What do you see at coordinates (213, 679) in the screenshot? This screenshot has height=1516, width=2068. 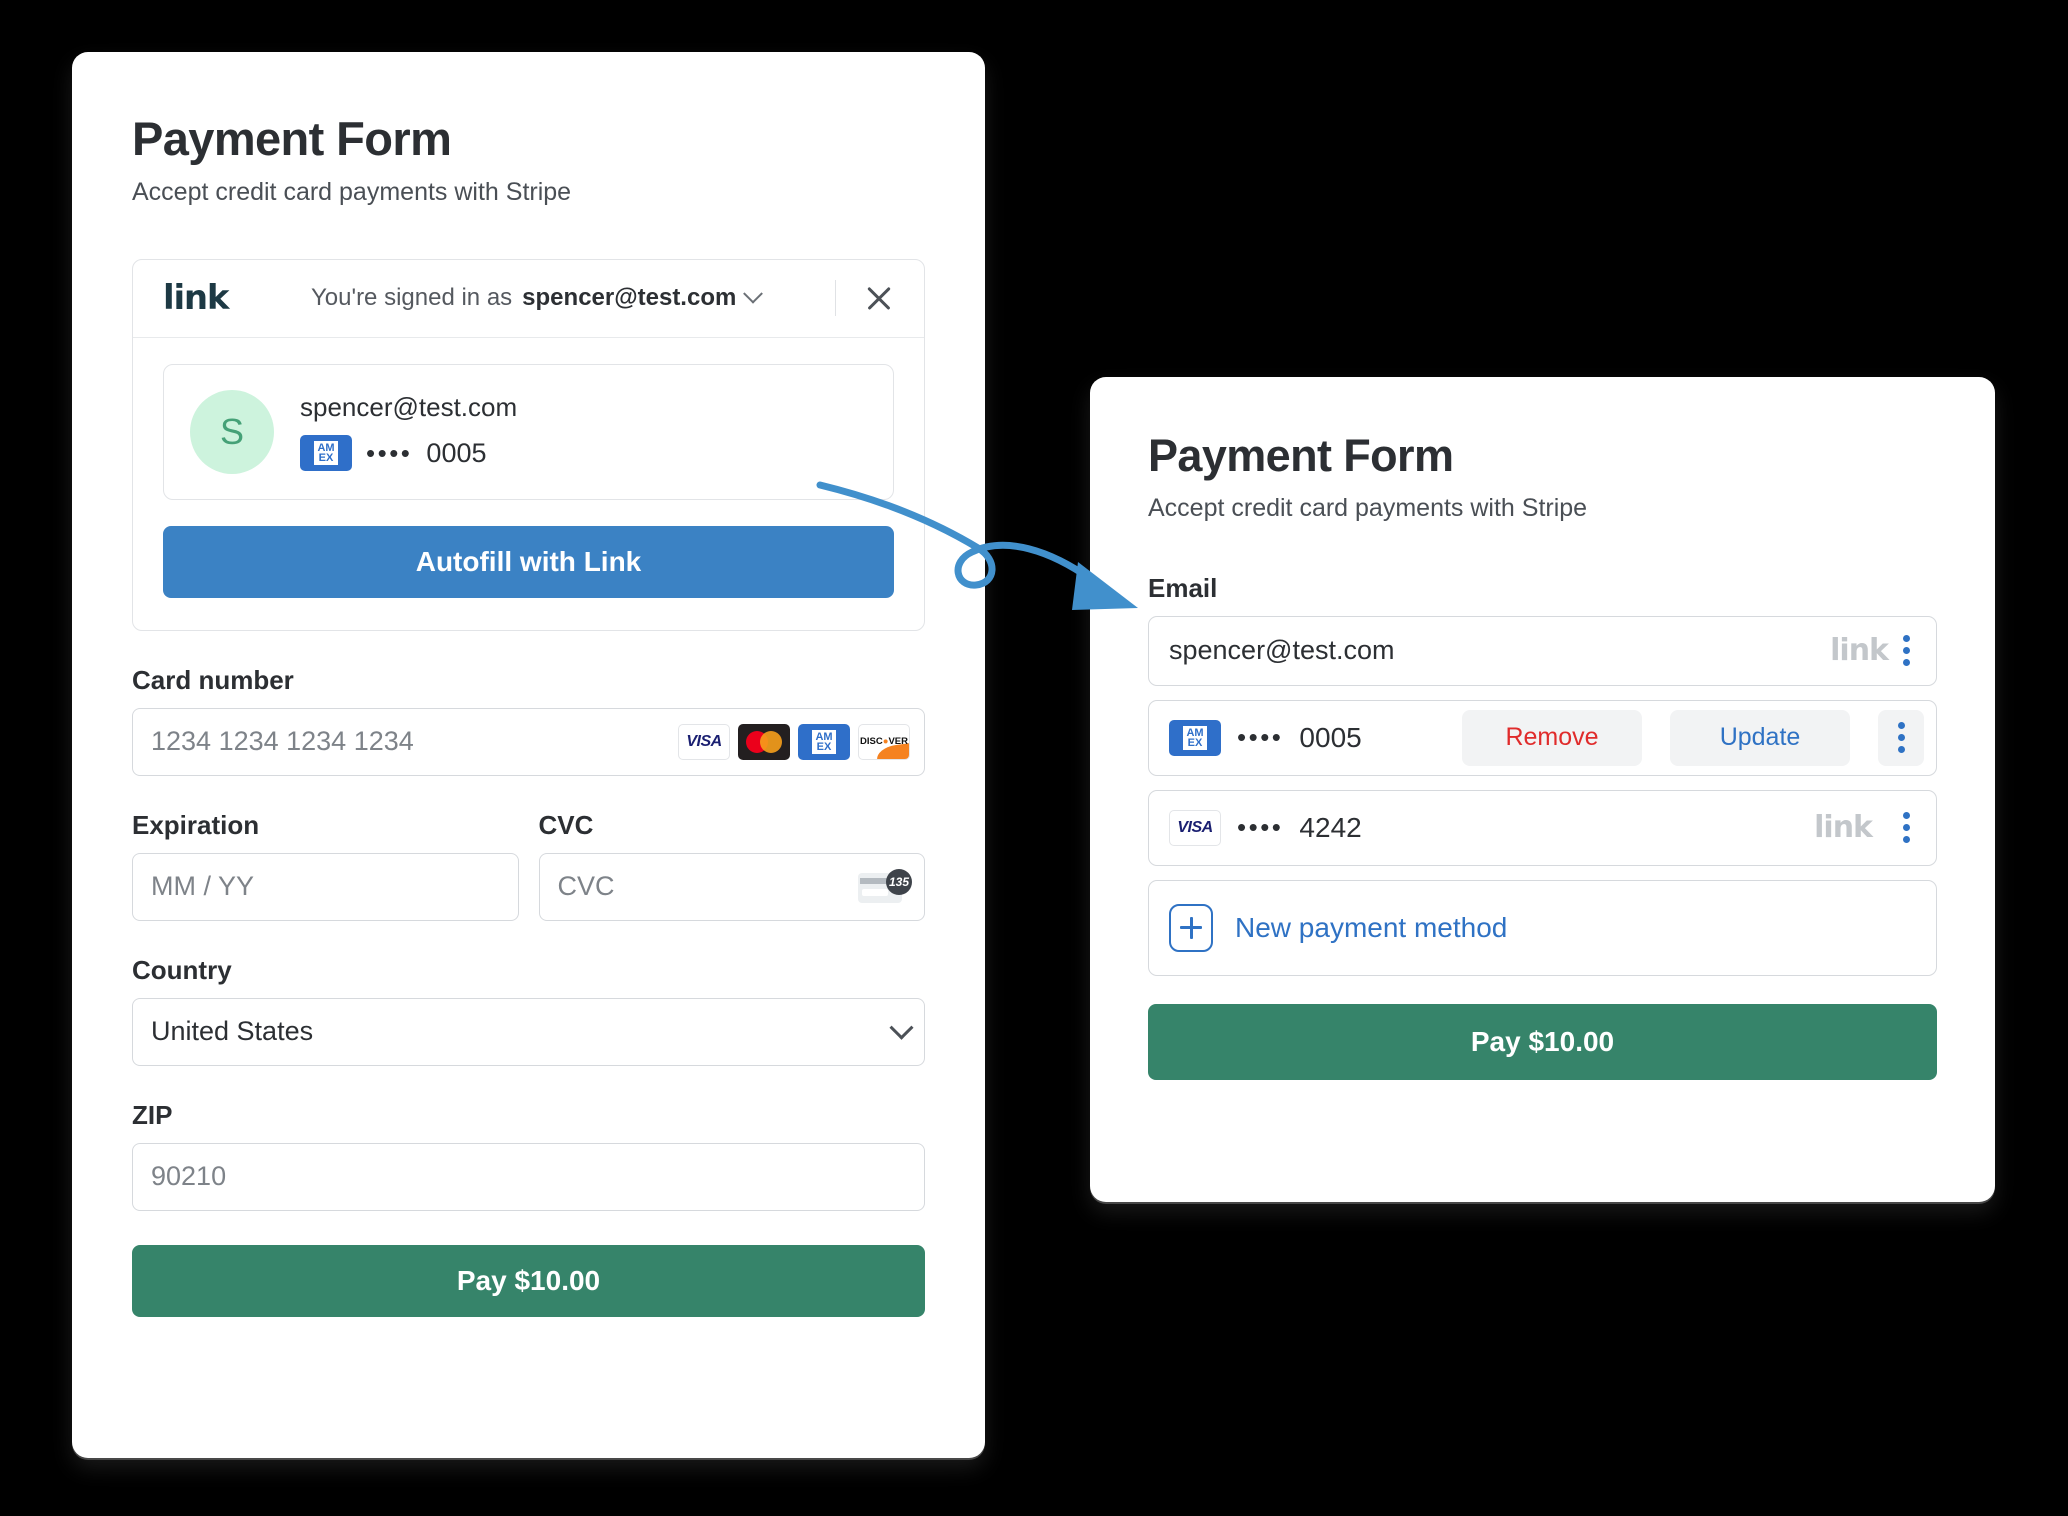 I see `card-number-label: Card number` at bounding box center [213, 679].